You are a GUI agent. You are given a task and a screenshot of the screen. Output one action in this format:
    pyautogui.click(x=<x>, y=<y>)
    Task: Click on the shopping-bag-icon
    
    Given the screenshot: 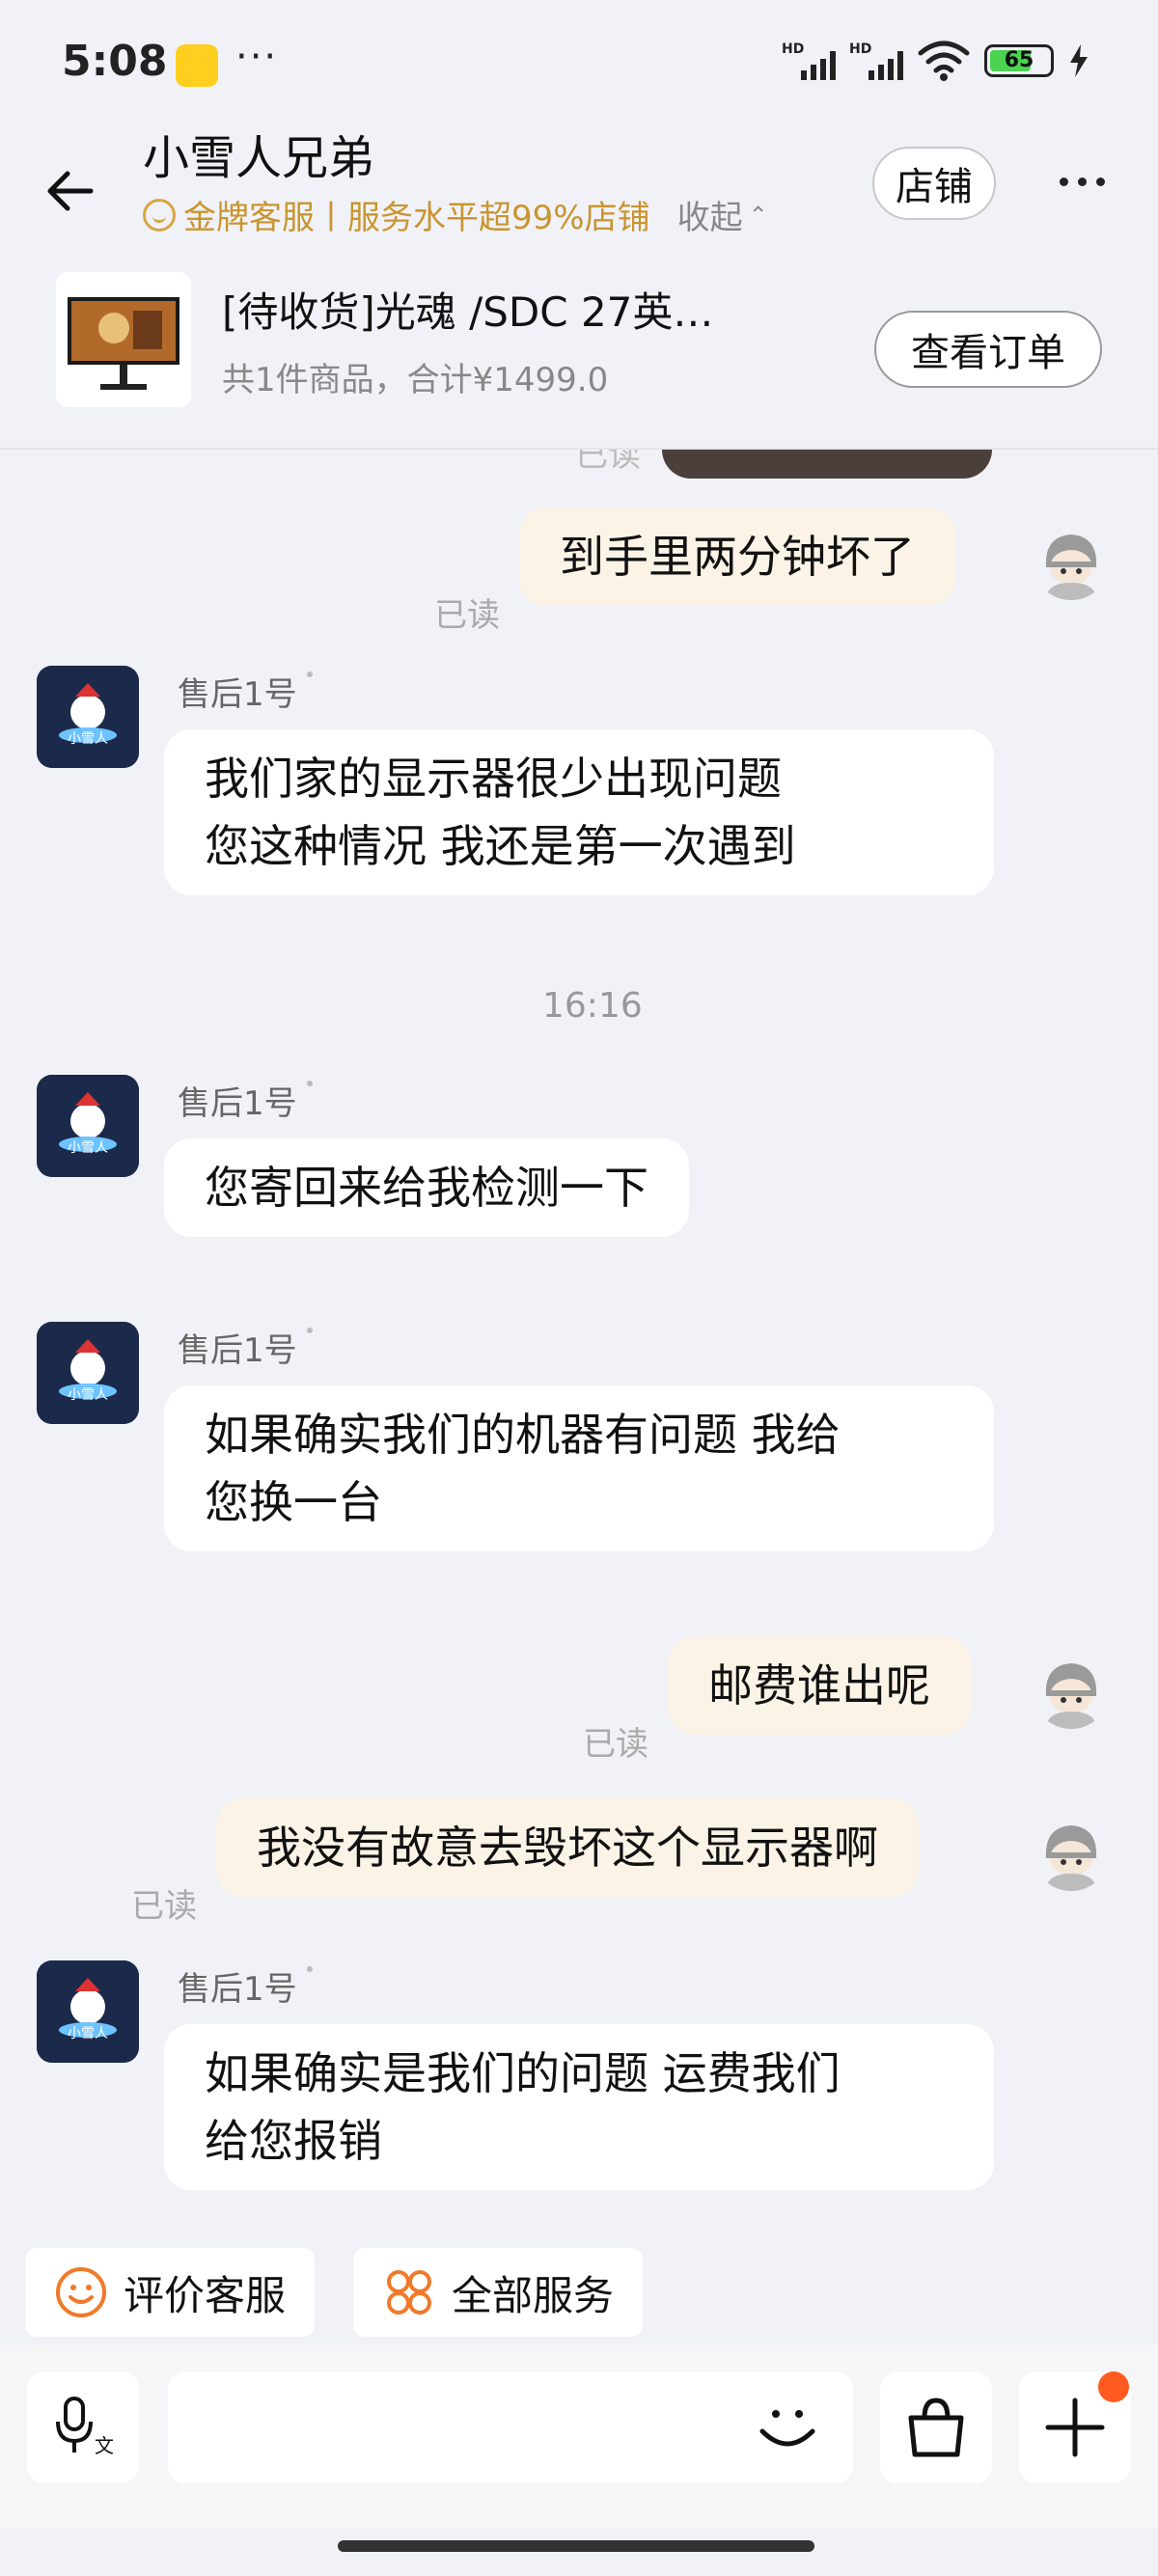 What is the action you would take?
    pyautogui.click(x=936, y=2427)
    